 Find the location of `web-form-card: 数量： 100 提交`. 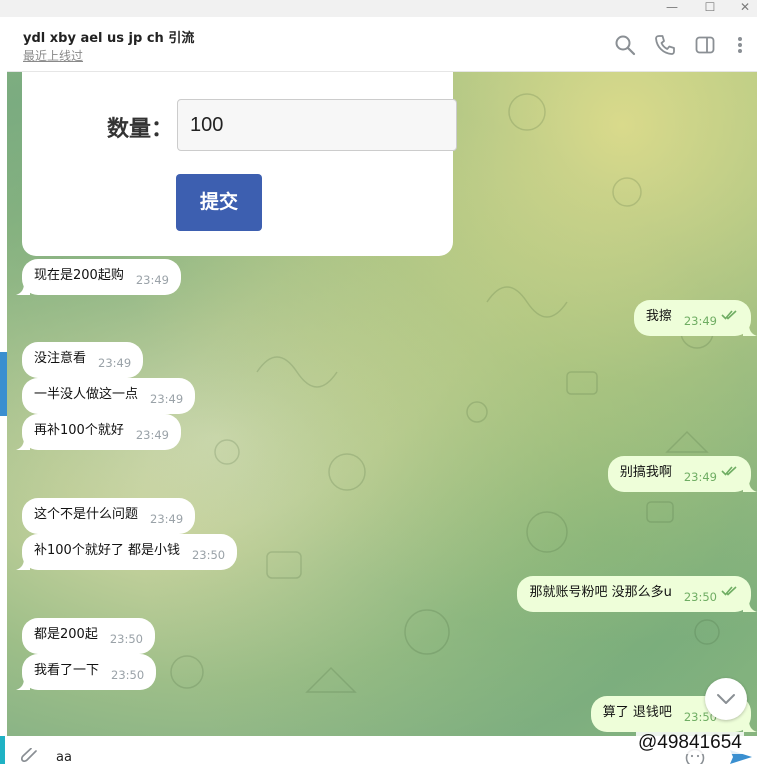

web-form-card: 数量： 100 提交 is located at coordinates (239, 164).